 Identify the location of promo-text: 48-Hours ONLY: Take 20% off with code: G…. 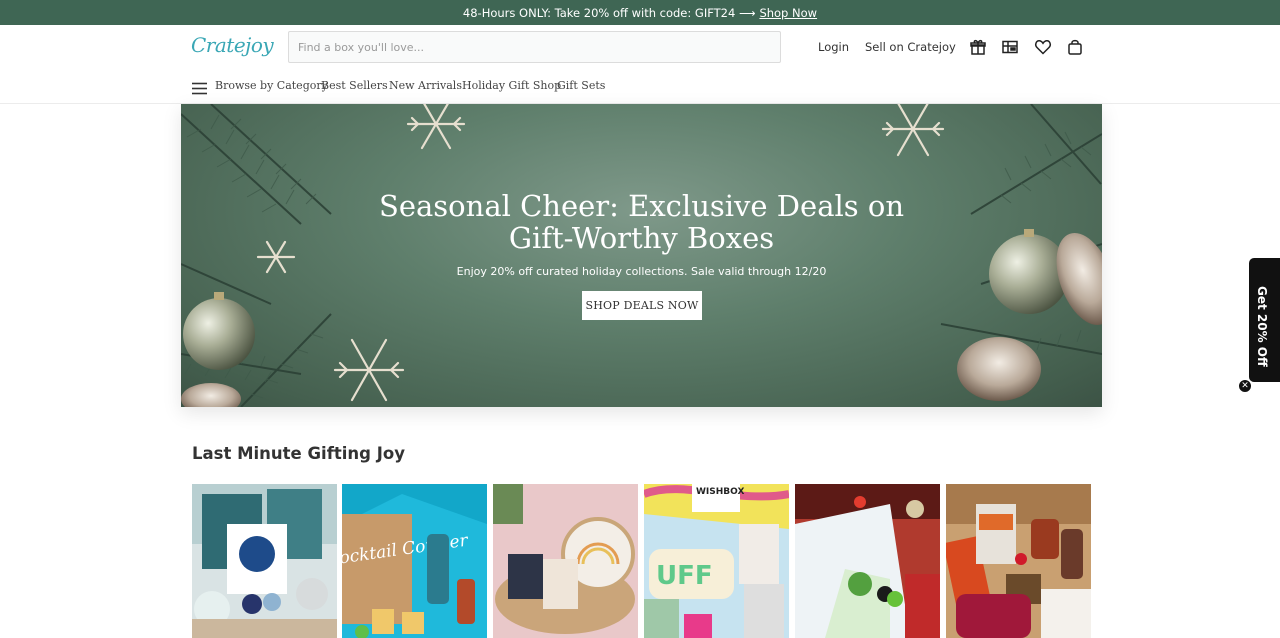
(609, 12).